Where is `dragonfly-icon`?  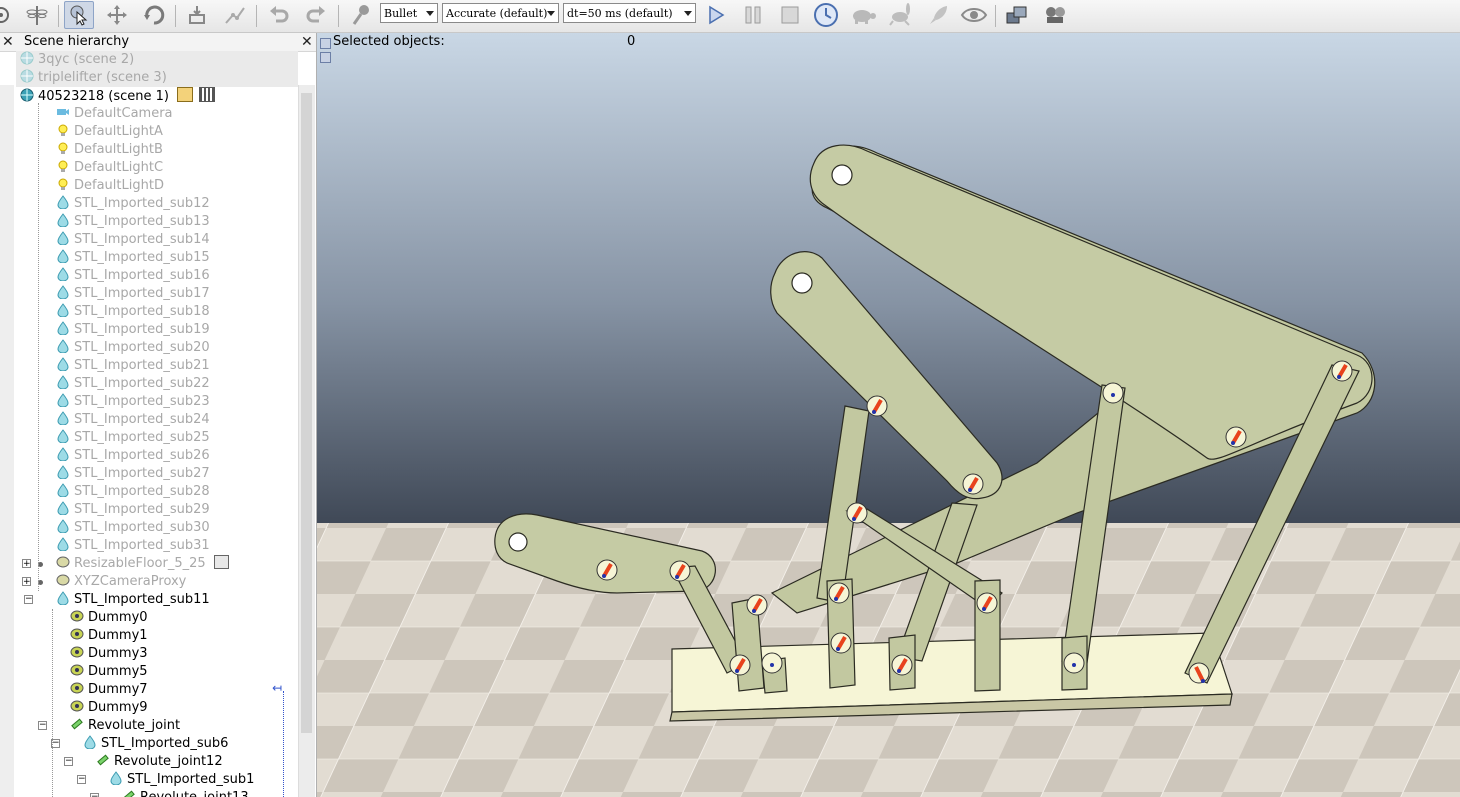
dragonfly-icon is located at coordinates (37, 15).